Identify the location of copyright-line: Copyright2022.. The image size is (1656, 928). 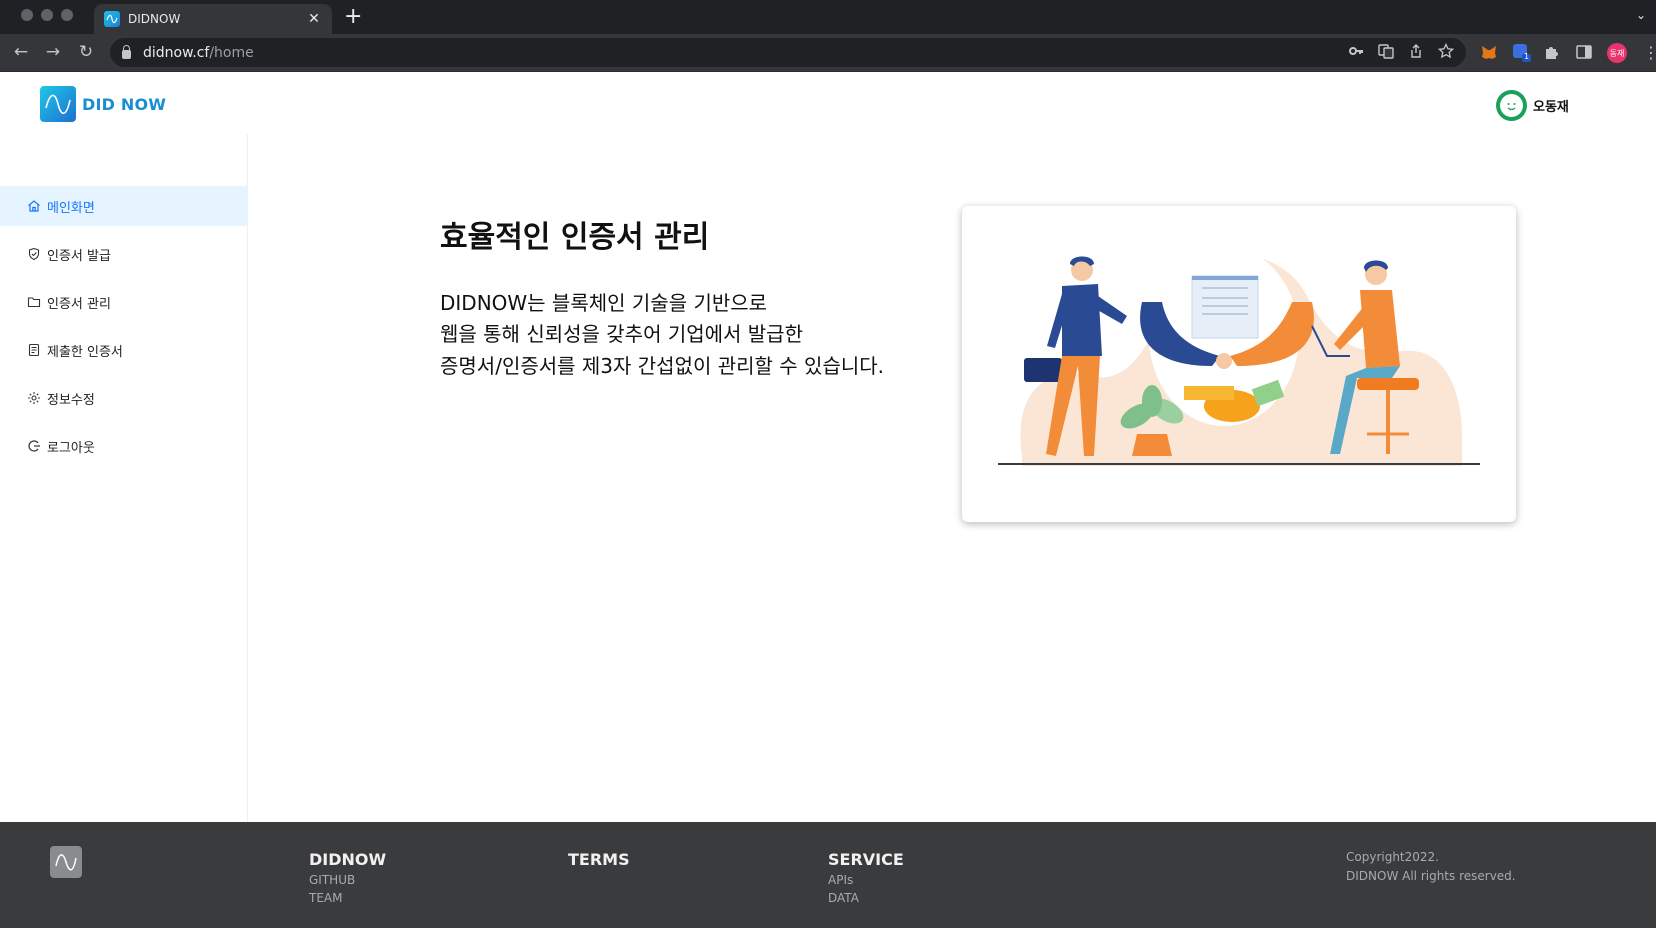
(1392, 857).